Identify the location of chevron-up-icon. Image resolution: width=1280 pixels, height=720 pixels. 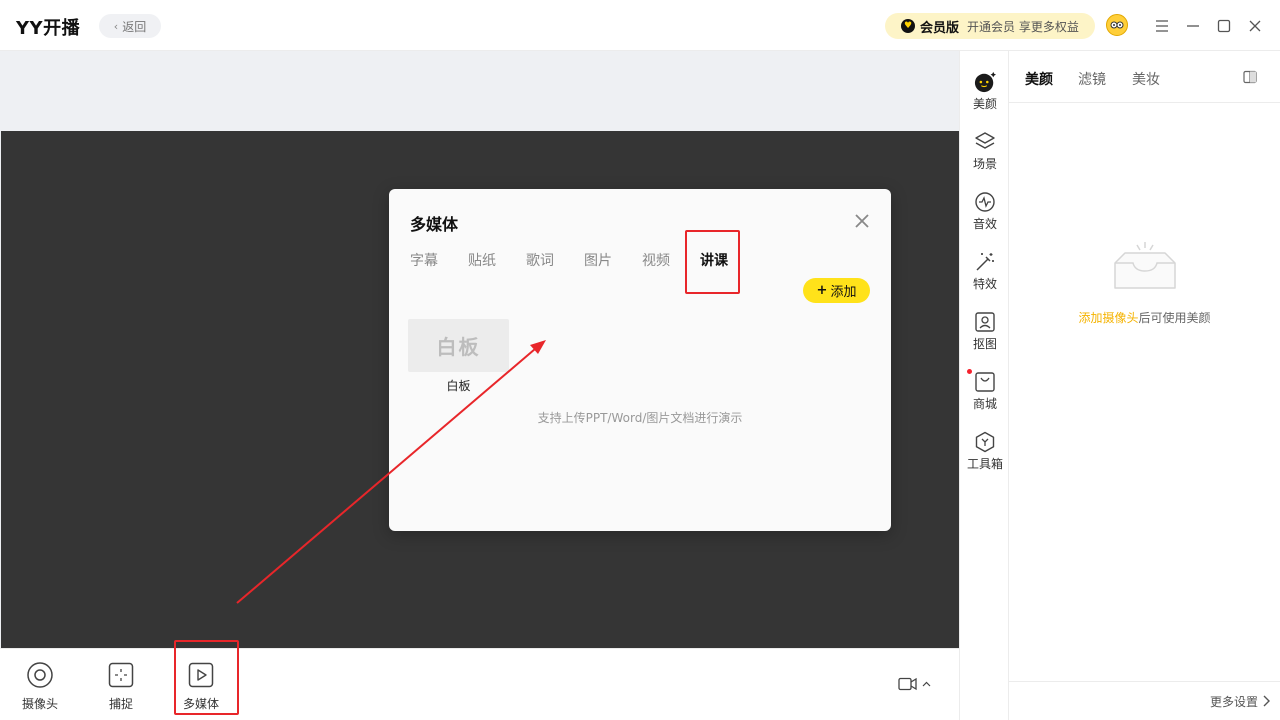
(926, 684).